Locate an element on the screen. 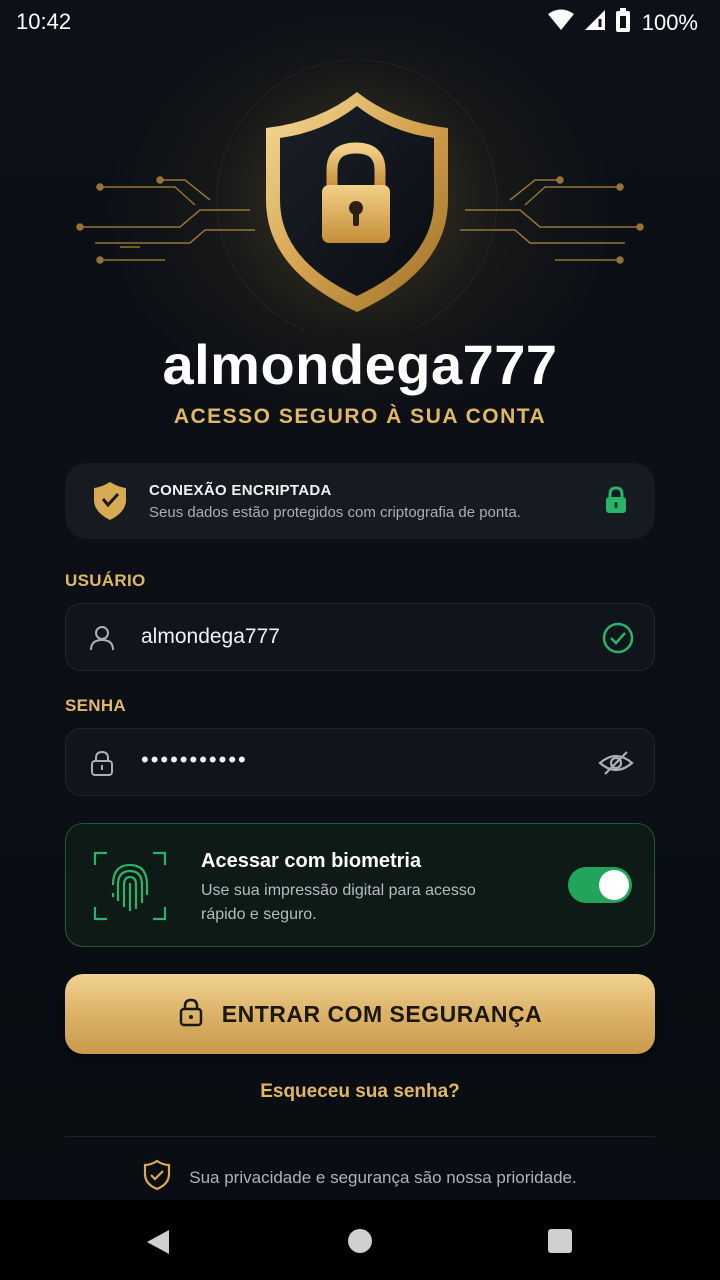  login-button: ENTRAR COM SEGURANÇA is located at coordinates (360, 1014).